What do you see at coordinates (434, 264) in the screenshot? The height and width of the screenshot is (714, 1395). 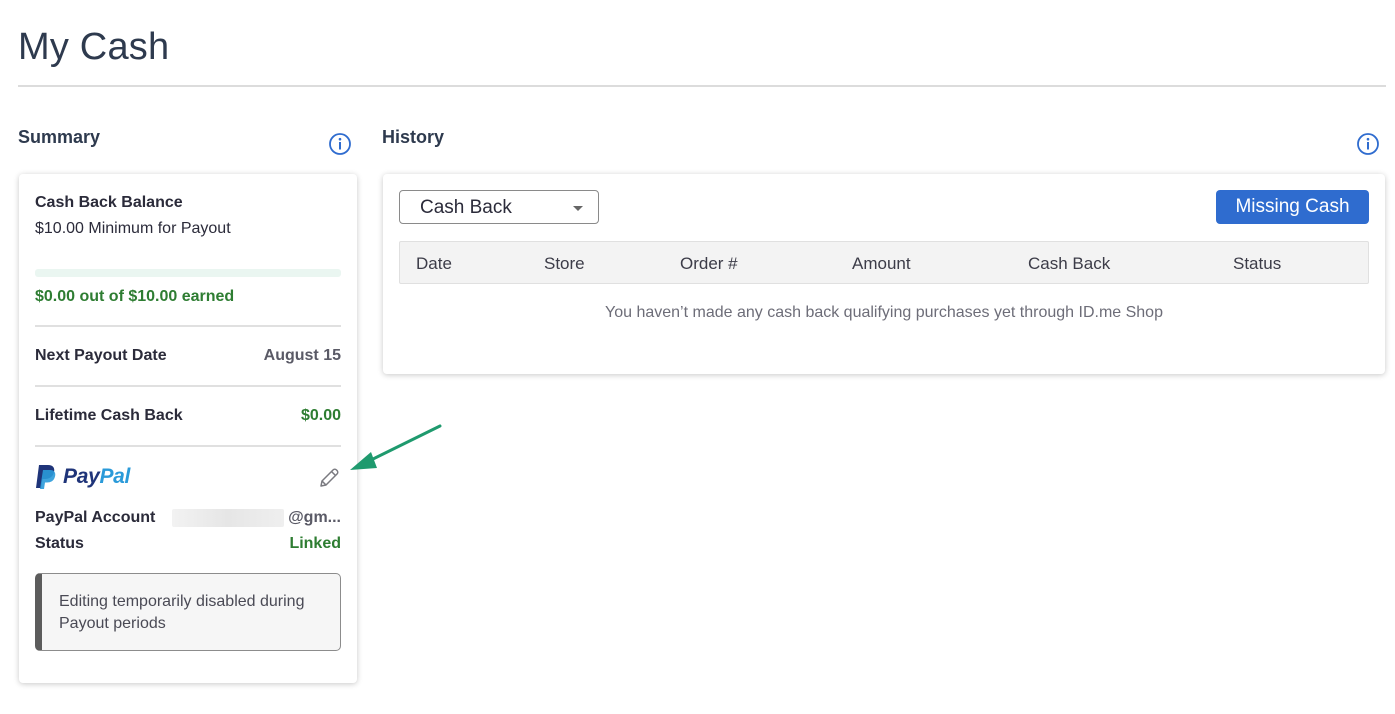 I see `column-header-date: Date` at bounding box center [434, 264].